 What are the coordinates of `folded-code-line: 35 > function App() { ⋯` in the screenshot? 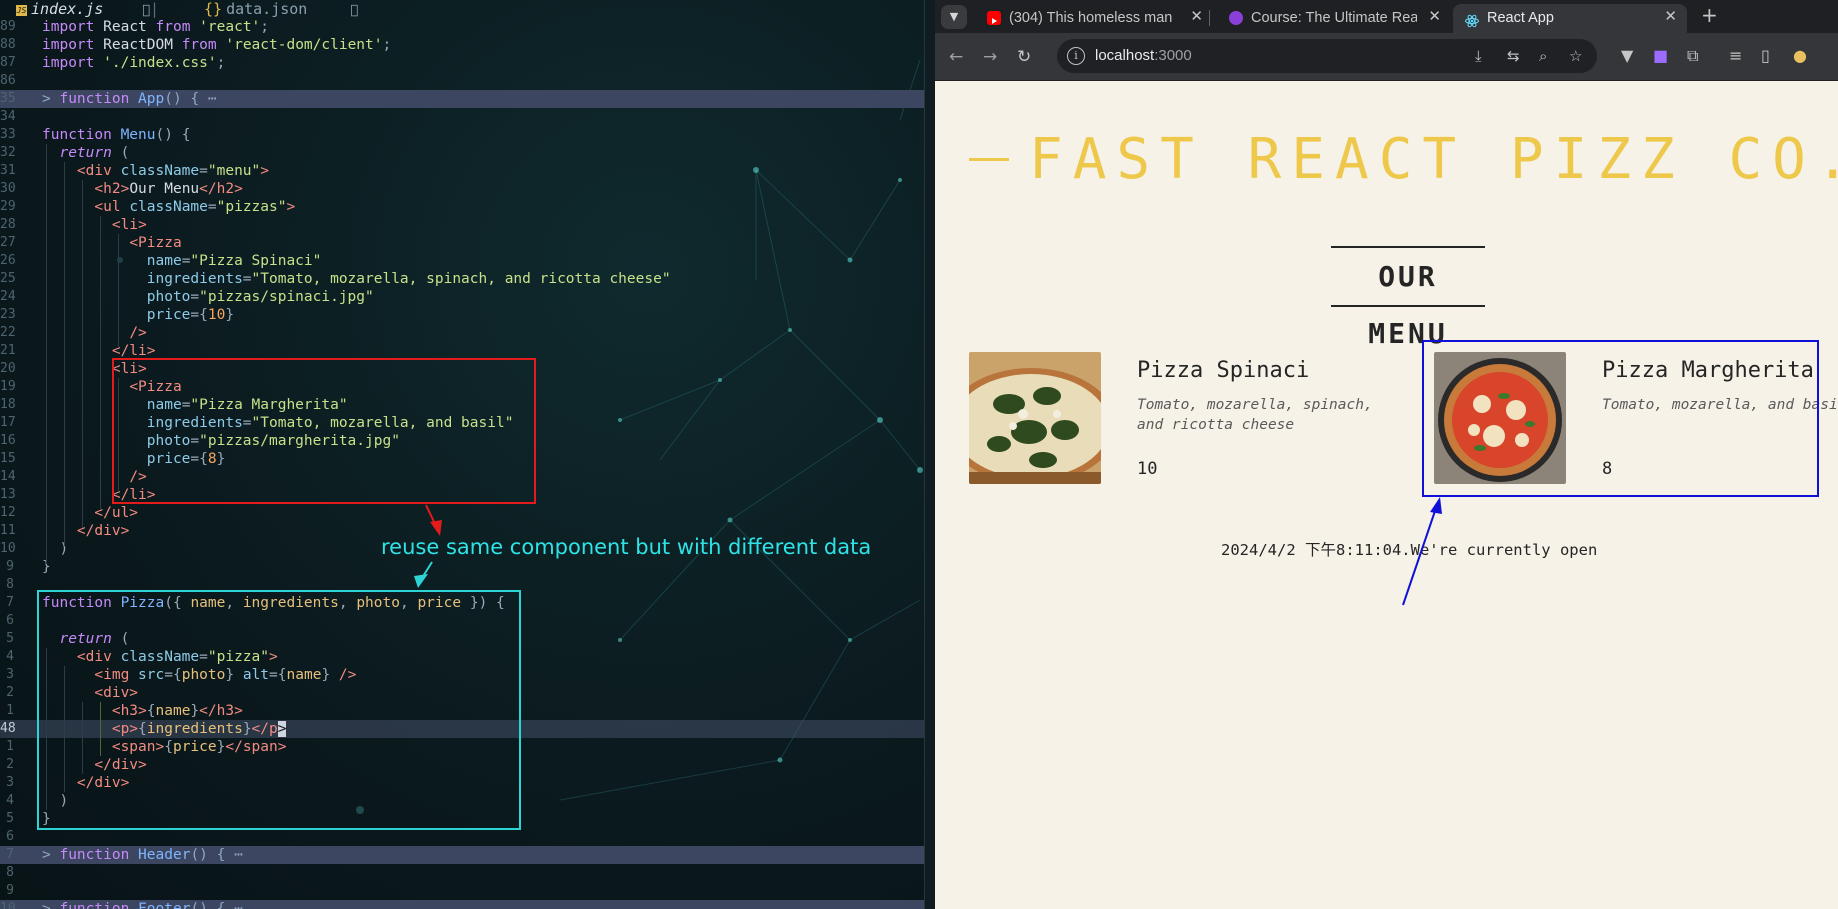 It's located at (462, 99).